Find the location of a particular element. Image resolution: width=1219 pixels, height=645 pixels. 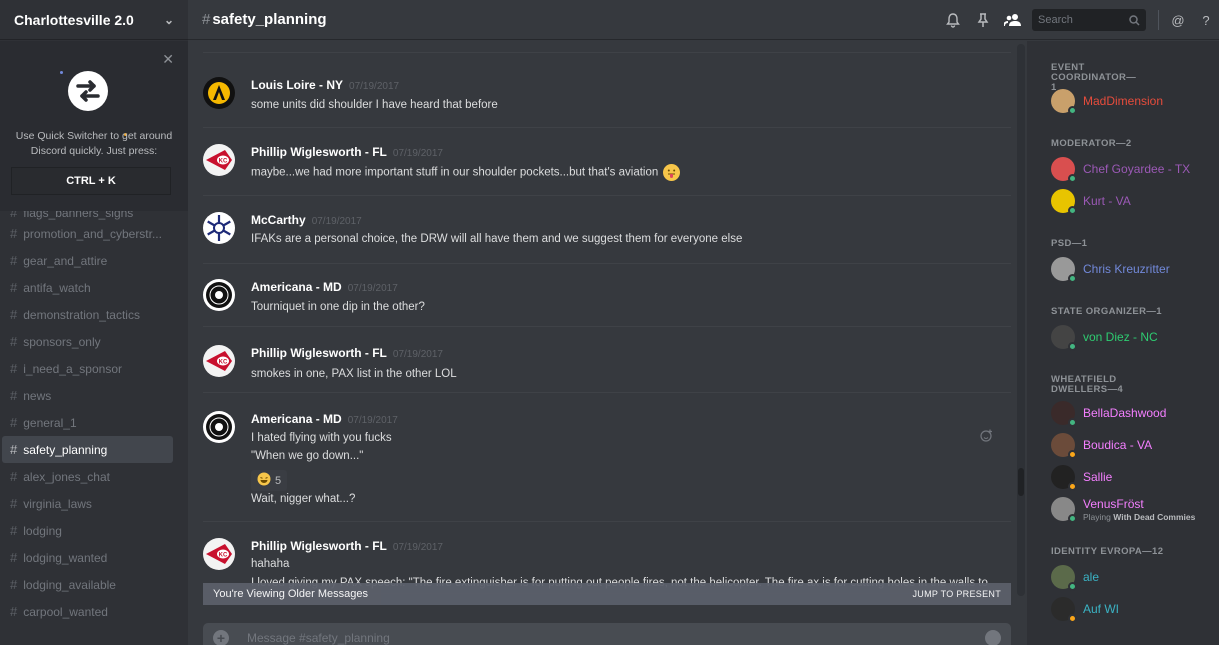

message-input: Message #safety_planning is located at coordinates (318, 638).